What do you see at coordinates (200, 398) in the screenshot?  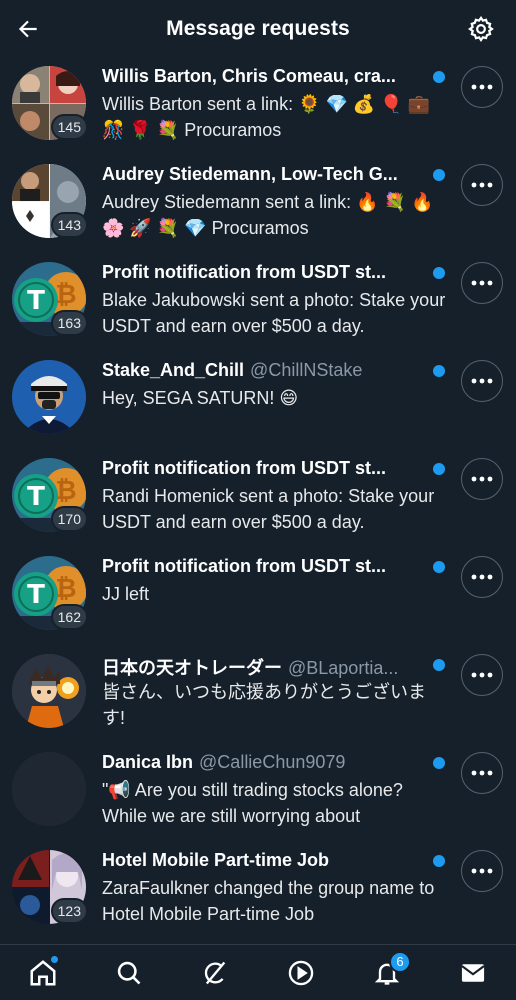 I see `request-preview: Hey, SEGA SATURN! 😄` at bounding box center [200, 398].